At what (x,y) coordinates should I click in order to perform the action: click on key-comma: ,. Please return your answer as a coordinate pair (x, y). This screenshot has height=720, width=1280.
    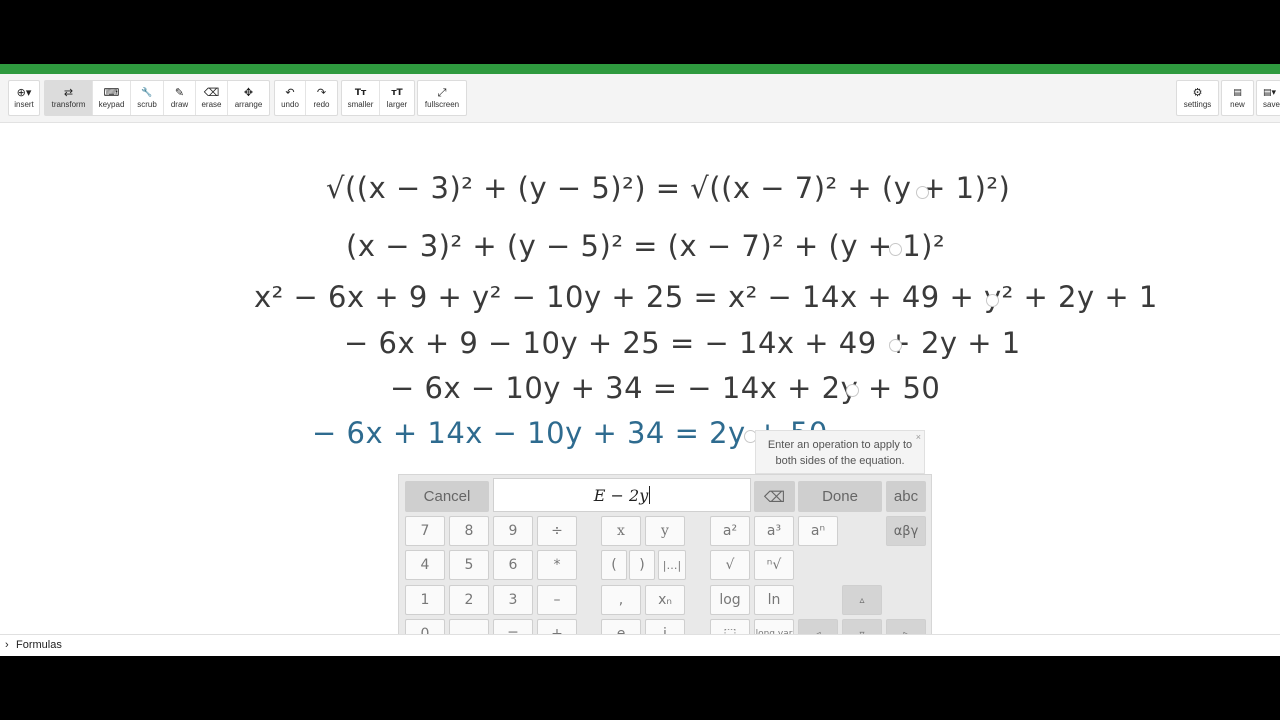
    Looking at the image, I should click on (621, 600).